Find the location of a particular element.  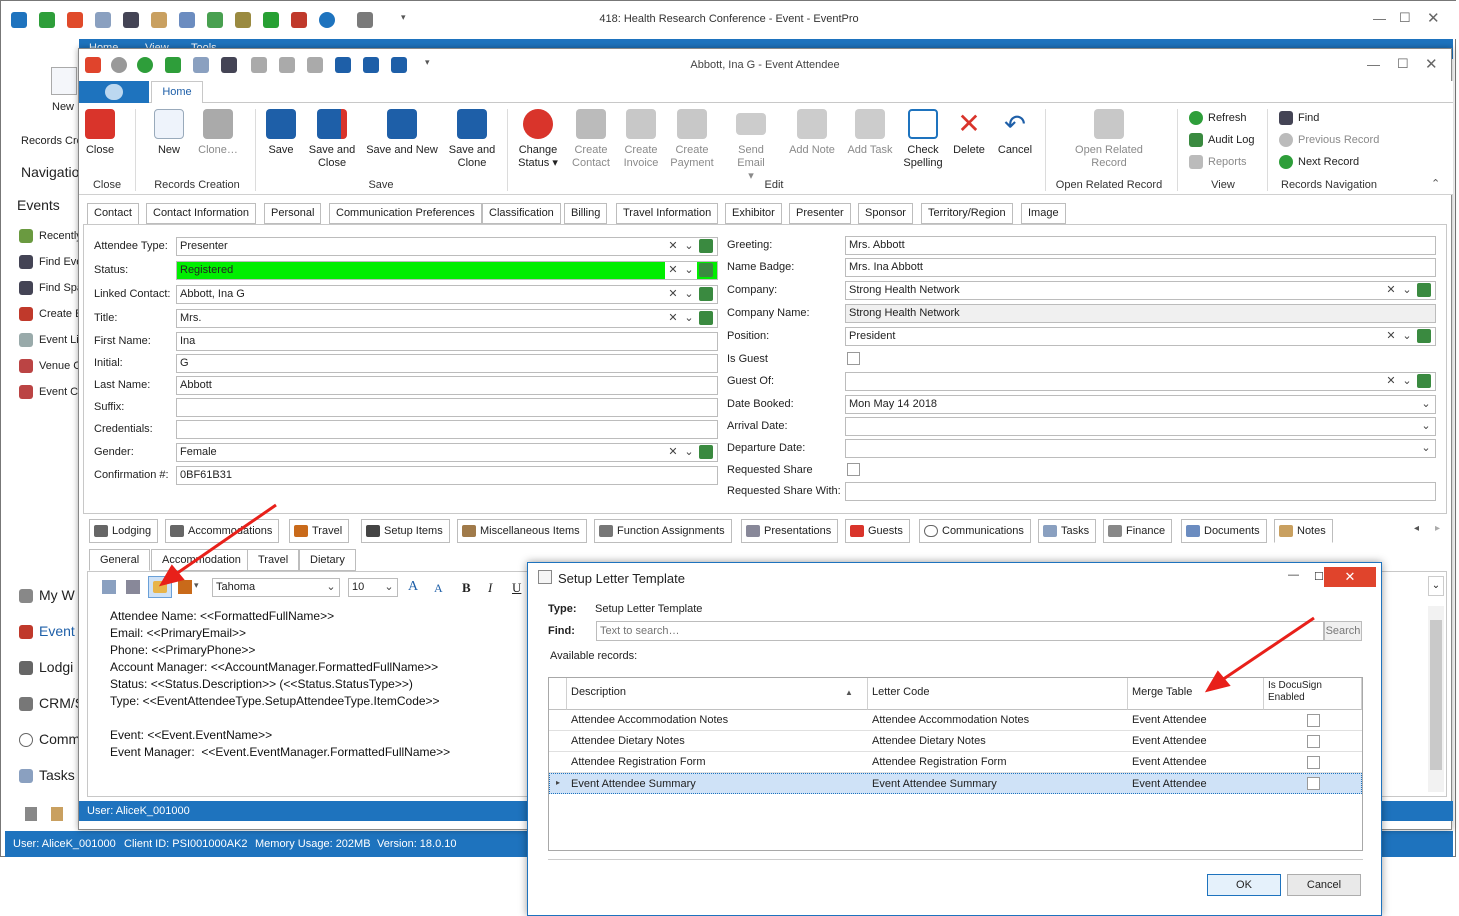

arrow-to-open-template-icon is located at coordinates (226, 539).